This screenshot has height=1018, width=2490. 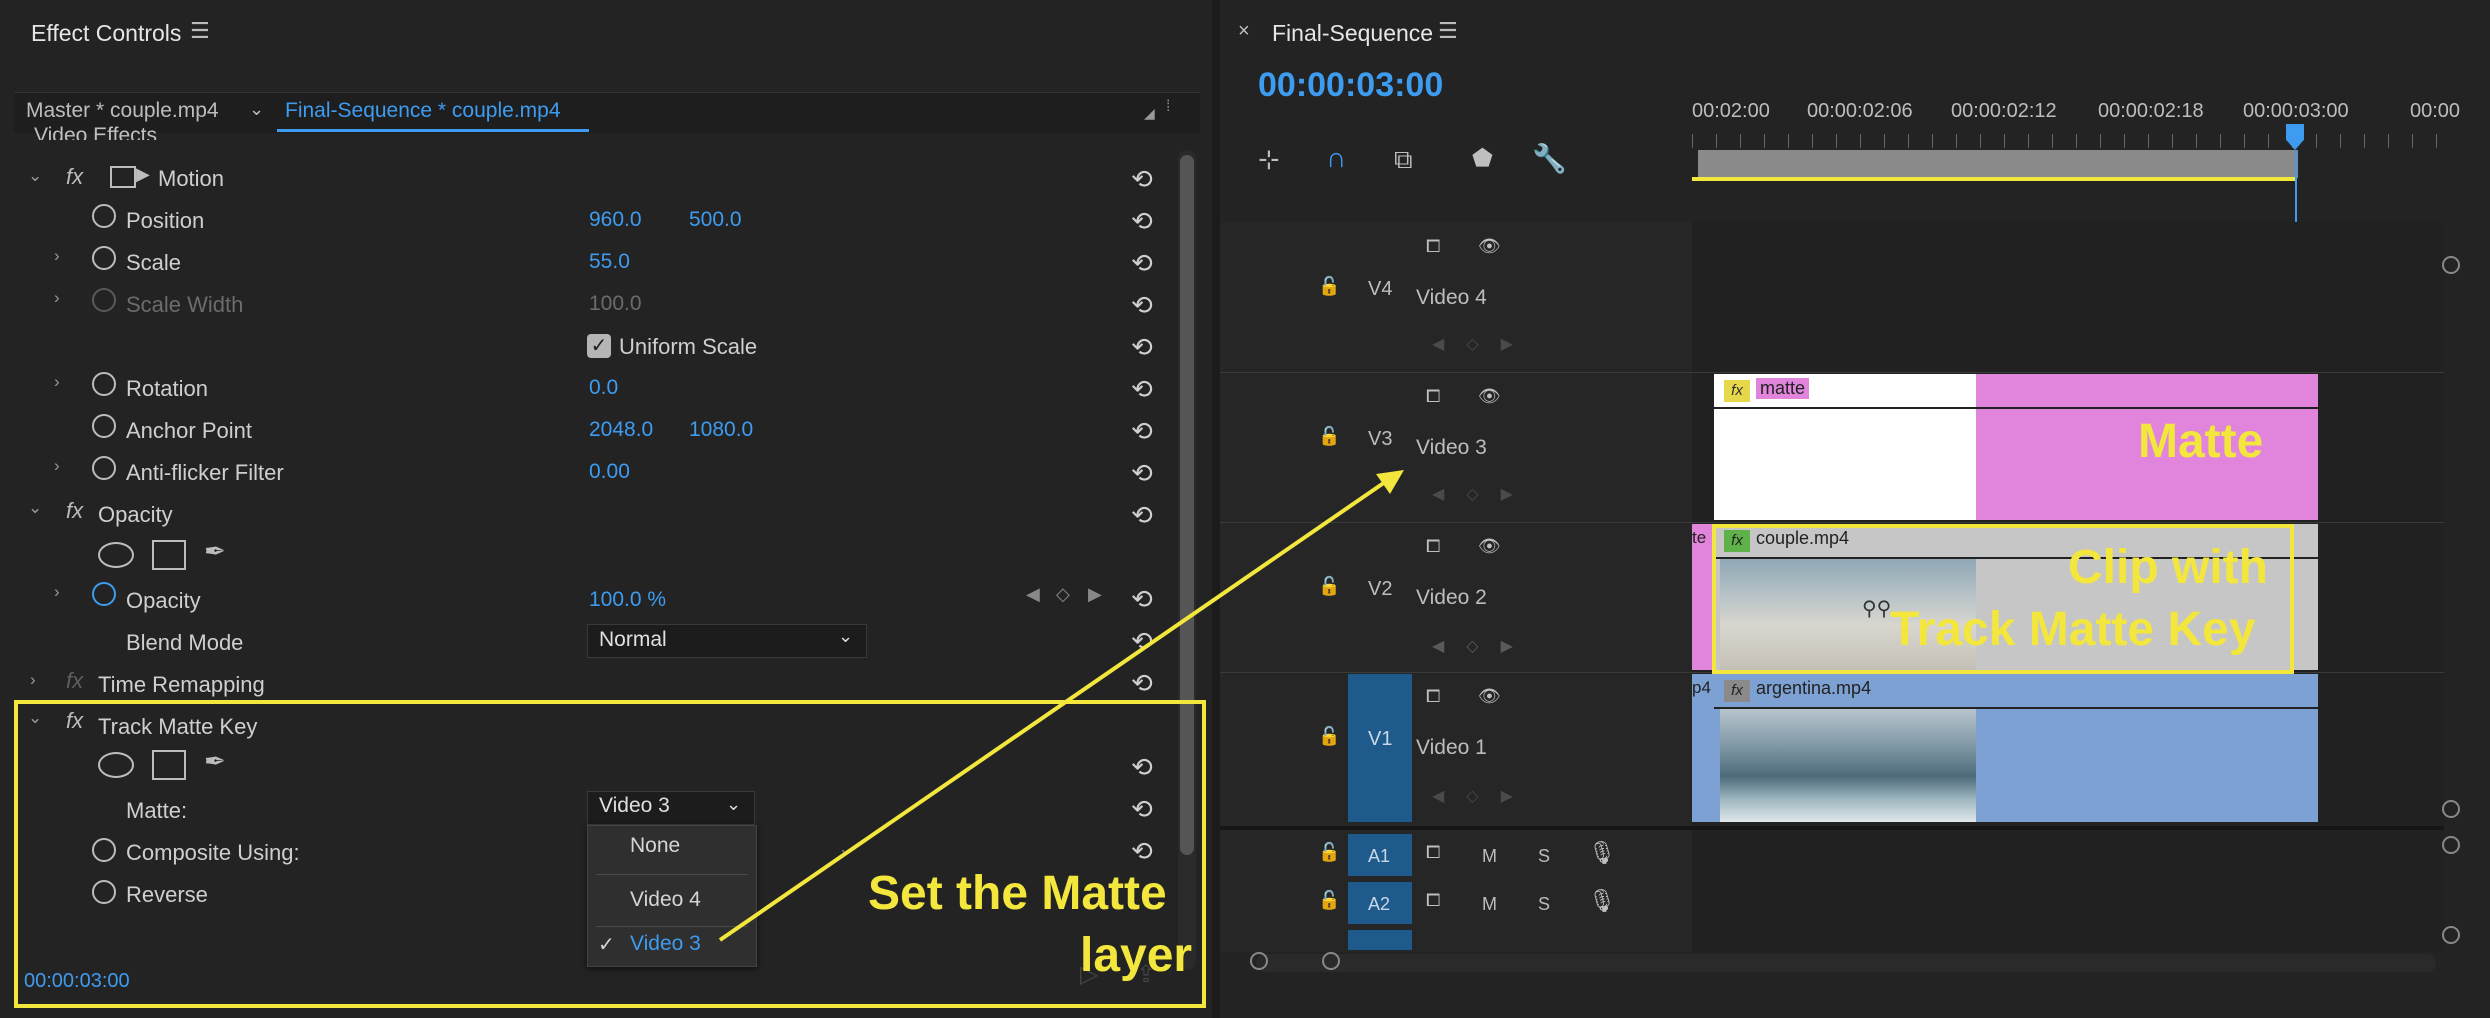 I want to click on annotation-clip-line2: Track Matte Key, so click(x=2073, y=629).